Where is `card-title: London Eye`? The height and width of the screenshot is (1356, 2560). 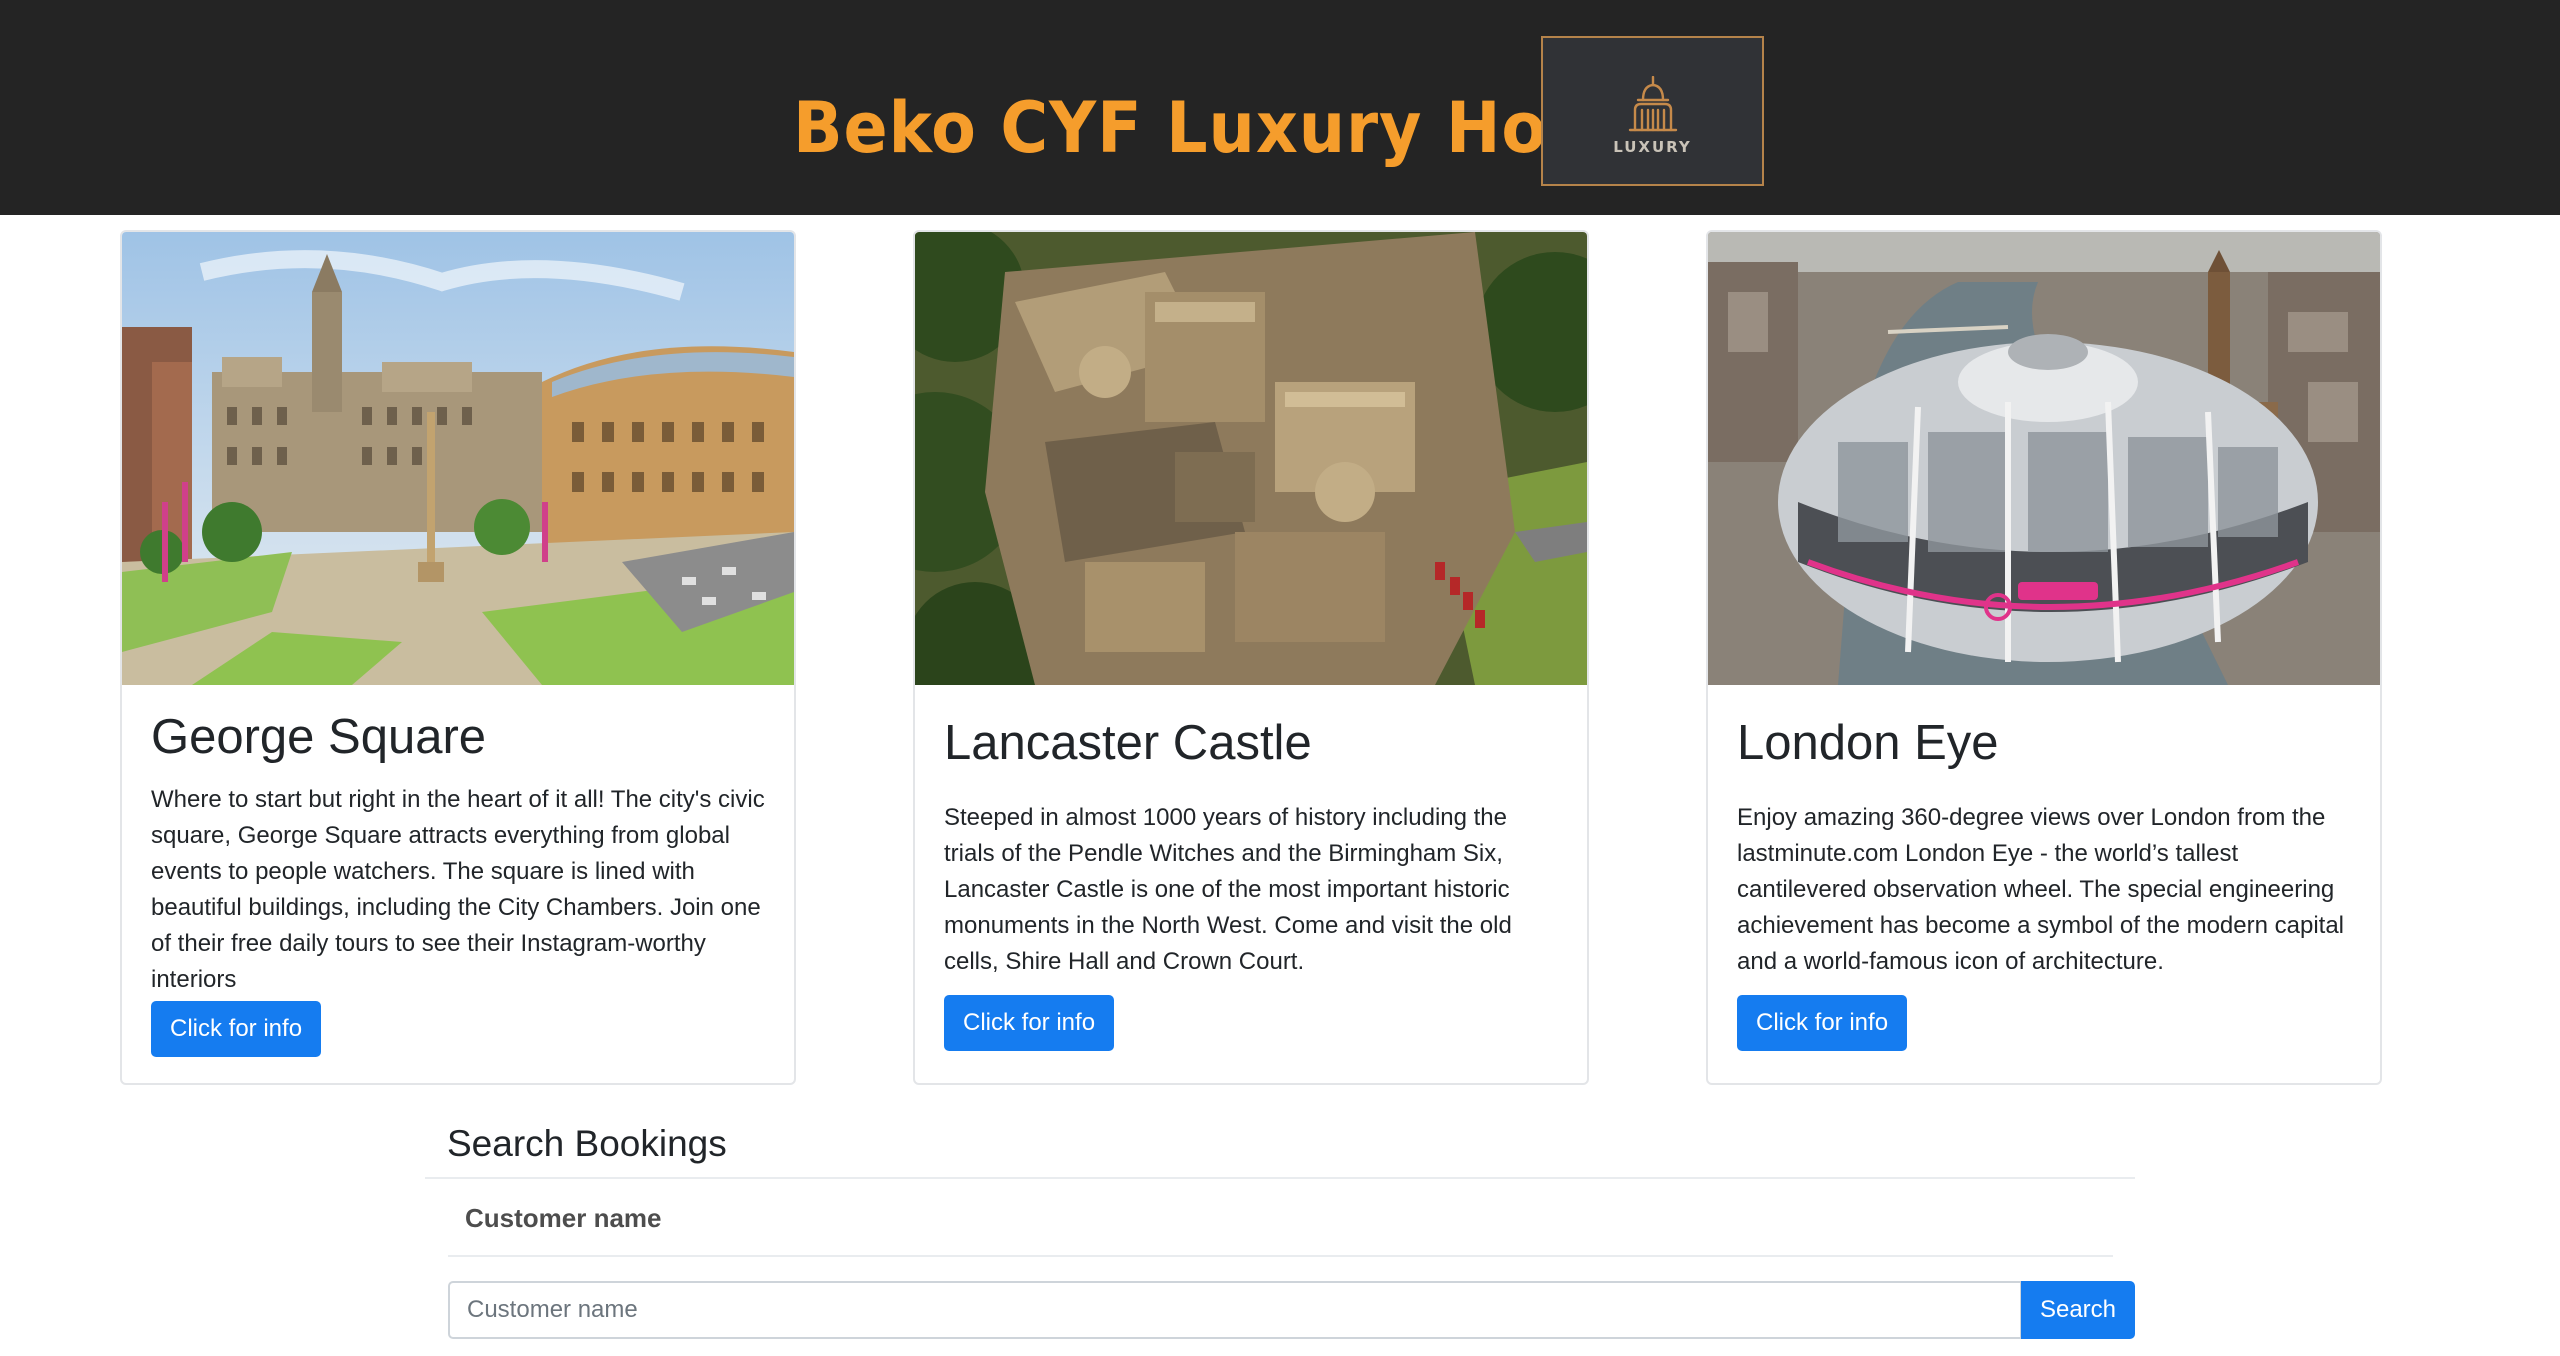
card-title: London Eye is located at coordinates (1868, 743).